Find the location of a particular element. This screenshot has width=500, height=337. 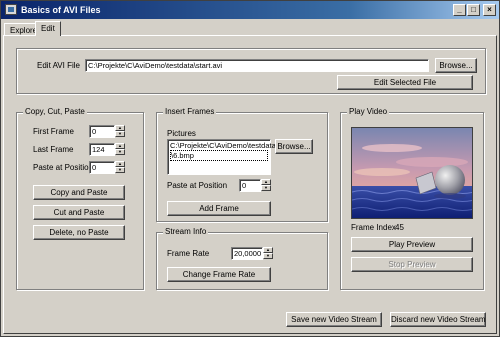

frame-index-label: Frame Index is located at coordinates (373, 227).